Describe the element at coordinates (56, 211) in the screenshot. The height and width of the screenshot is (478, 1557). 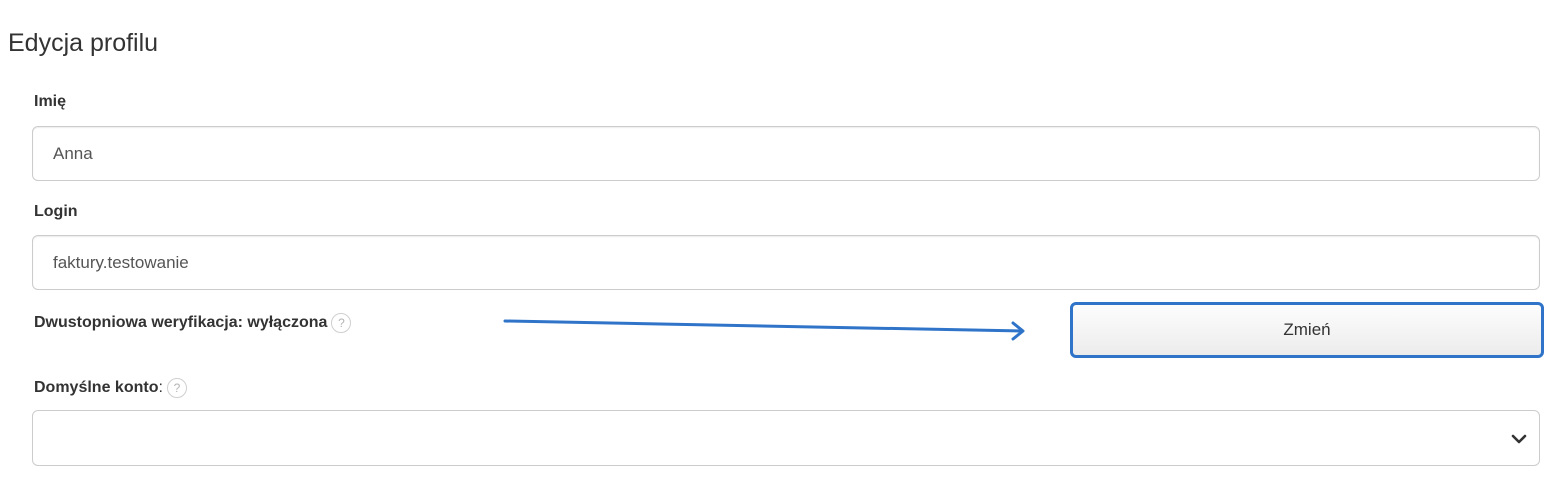
I see `login-label: Login` at that location.